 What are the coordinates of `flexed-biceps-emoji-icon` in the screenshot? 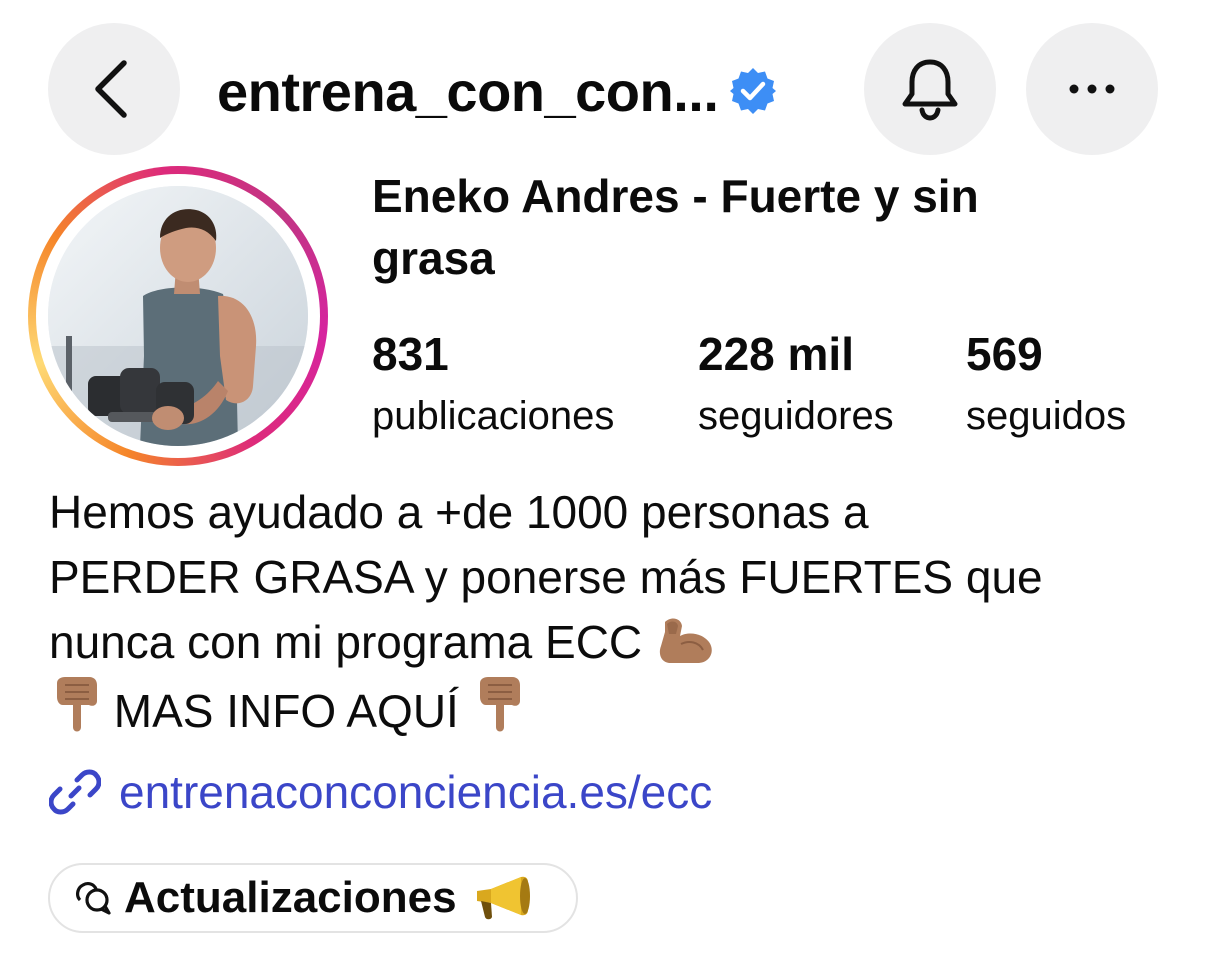 It's located at (685, 640).